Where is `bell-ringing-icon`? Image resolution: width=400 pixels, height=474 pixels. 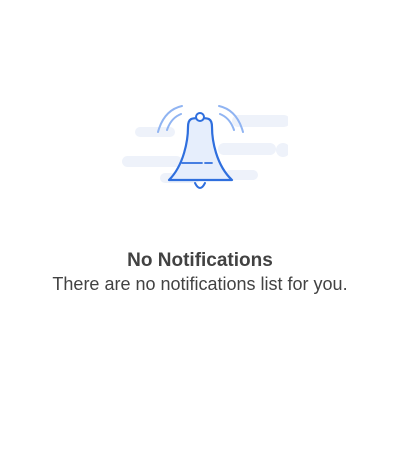
bell-ringing-icon is located at coordinates (205, 147).